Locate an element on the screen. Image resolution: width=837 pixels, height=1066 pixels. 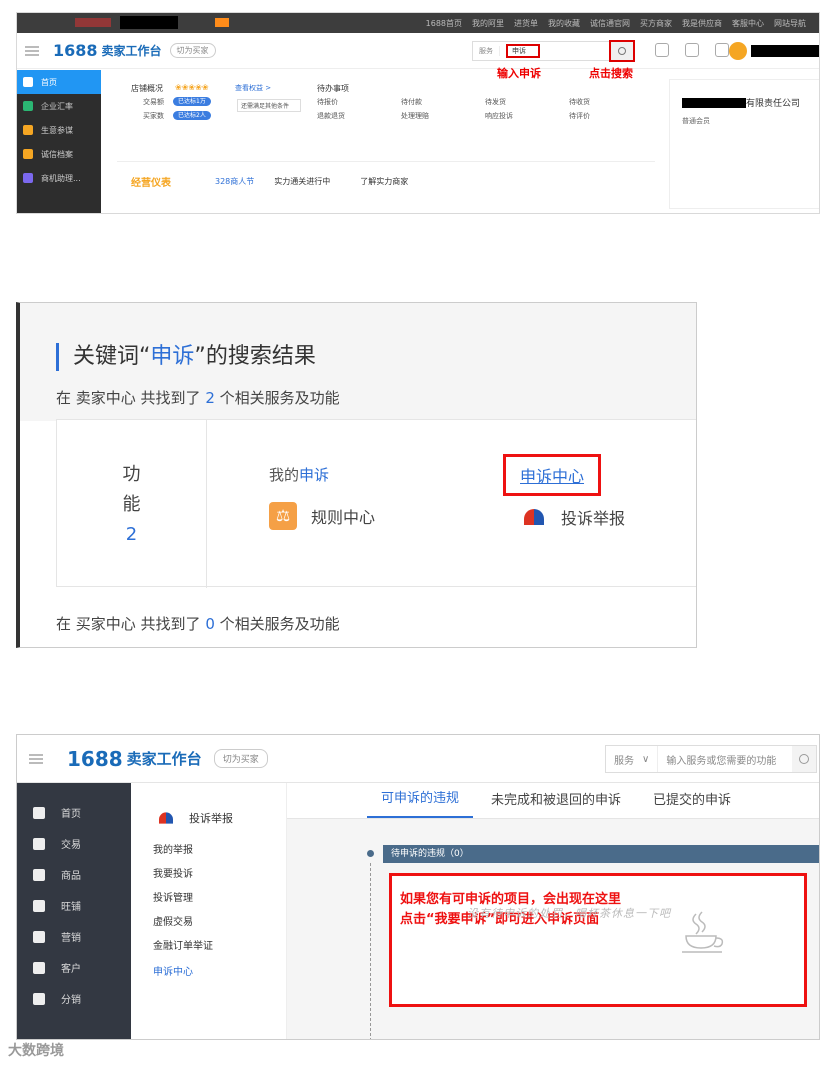
complaint-label: 投诉举报 is located at coordinates (593, 518).